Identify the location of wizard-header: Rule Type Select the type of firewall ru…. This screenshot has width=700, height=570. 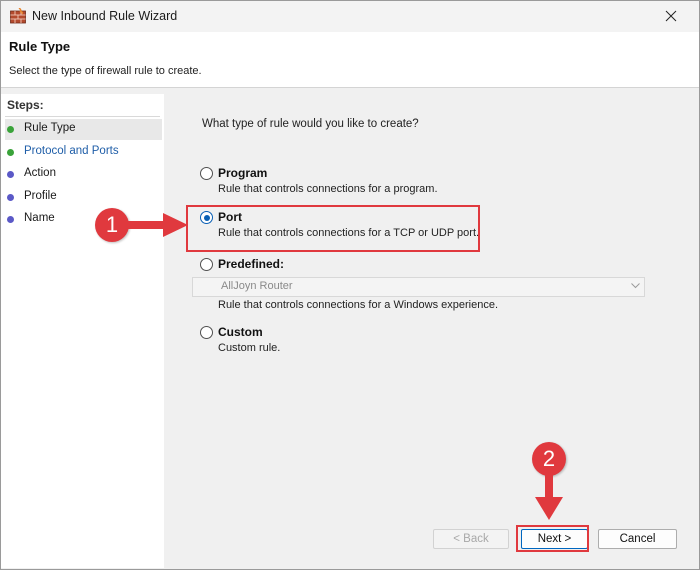
(350, 60).